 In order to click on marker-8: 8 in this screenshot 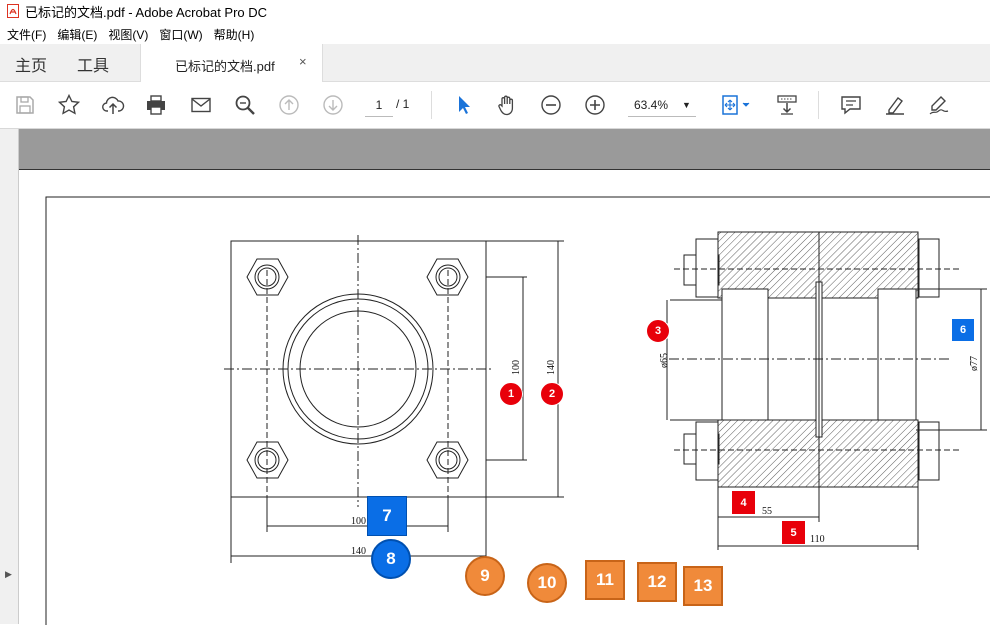, I will do `click(391, 559)`.